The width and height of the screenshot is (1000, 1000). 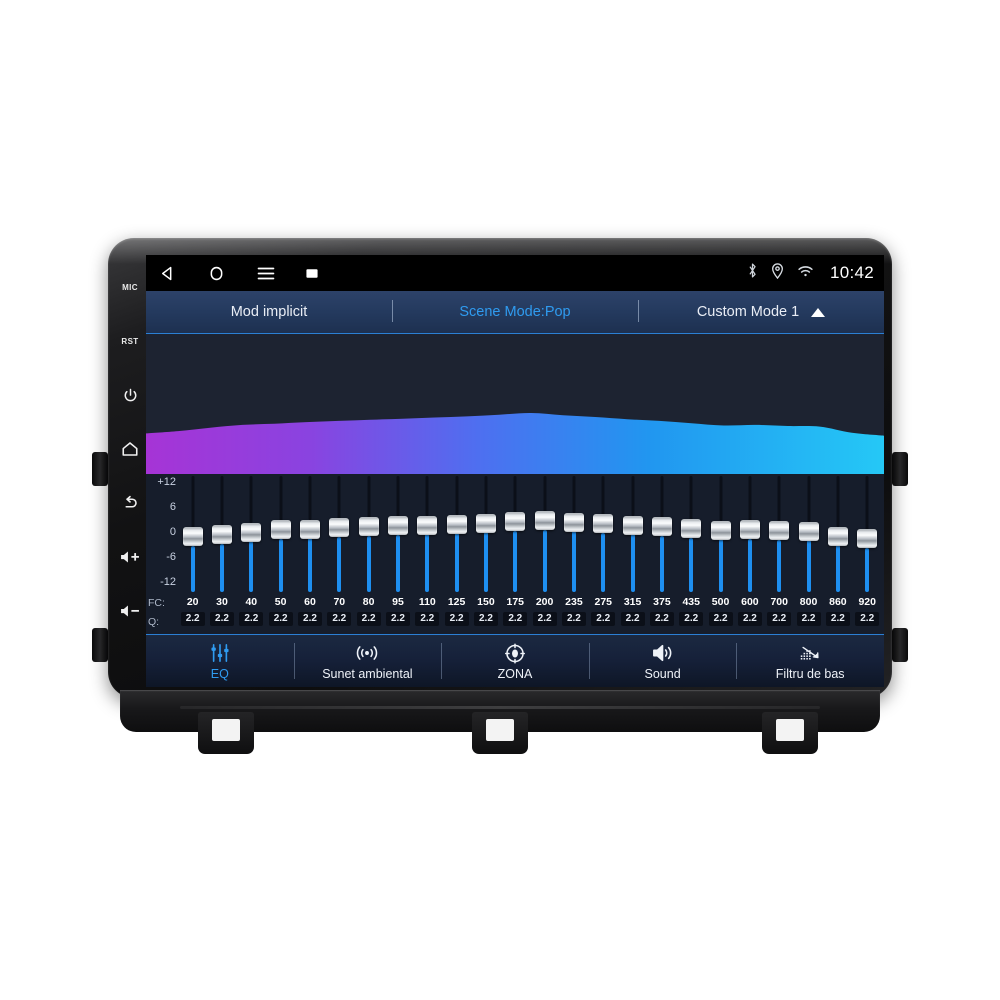 I want to click on nav-item-zone: ZONA, so click(x=515, y=661).